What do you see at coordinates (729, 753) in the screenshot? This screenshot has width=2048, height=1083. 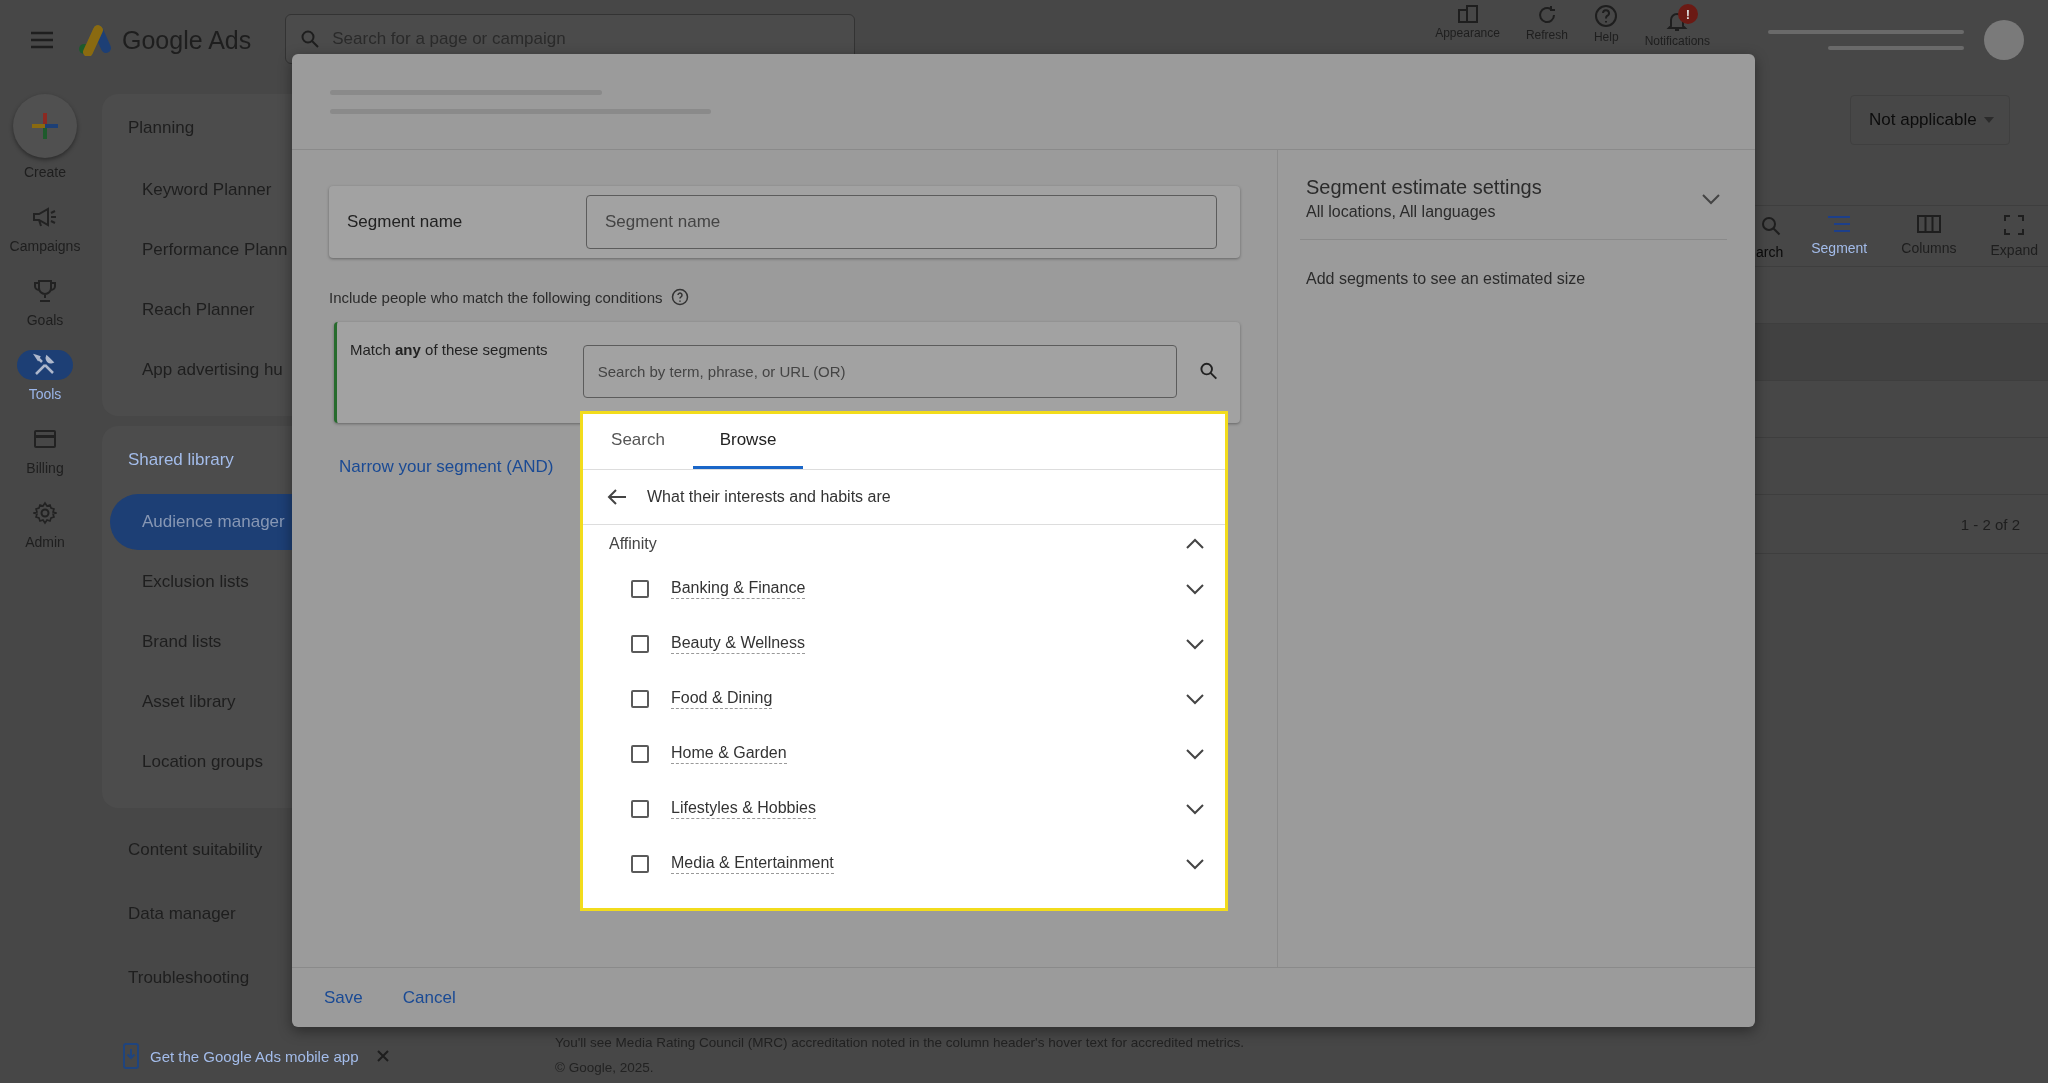 I see `category-label: Home & Garden` at bounding box center [729, 753].